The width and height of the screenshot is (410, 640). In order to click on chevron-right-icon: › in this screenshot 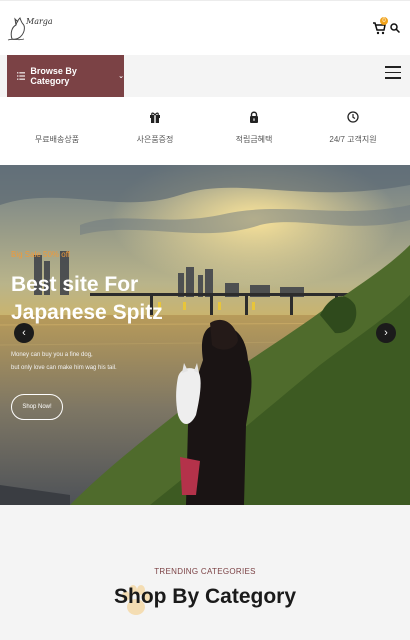, I will do `click(386, 333)`.